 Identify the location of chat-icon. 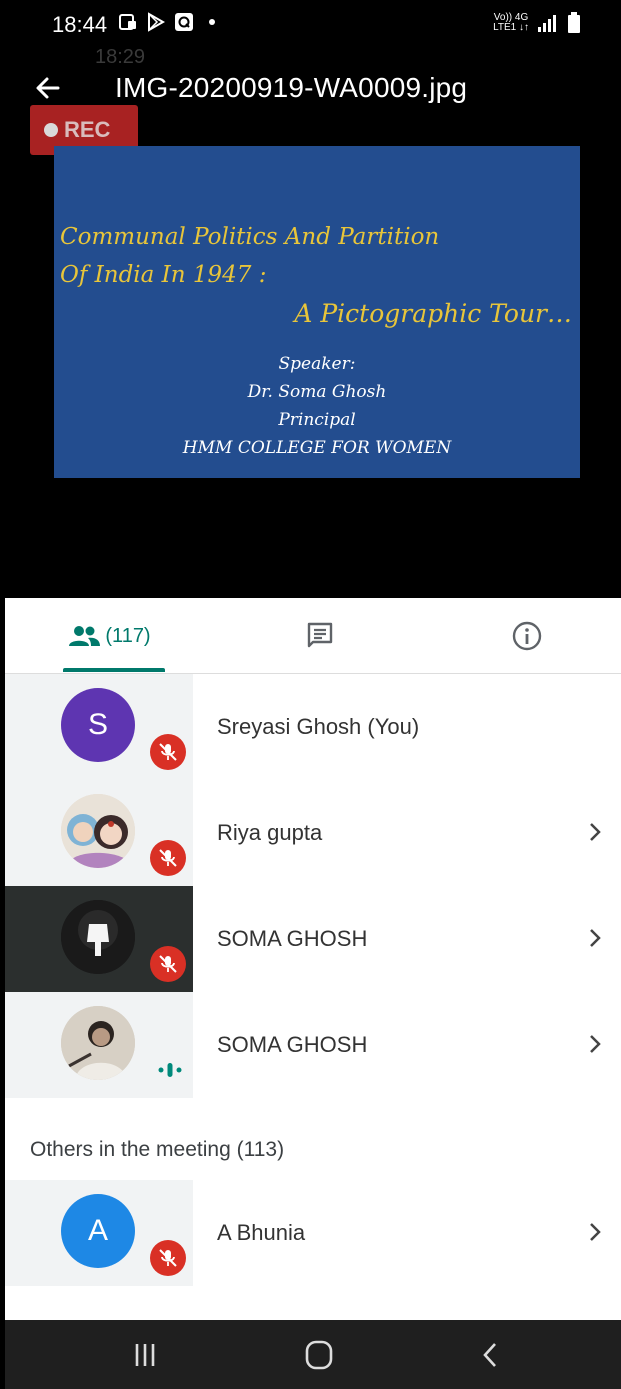
(320, 635).